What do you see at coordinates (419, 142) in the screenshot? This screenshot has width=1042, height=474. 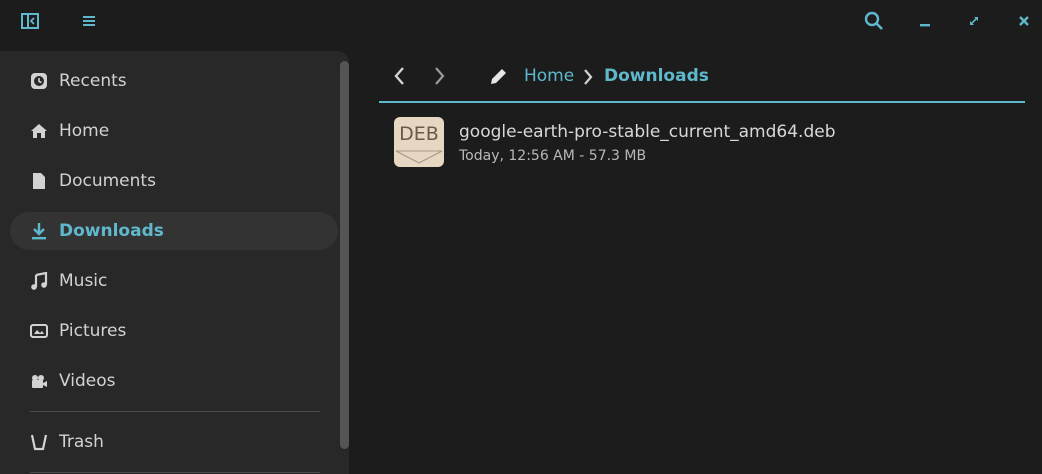 I see `deb-file-icon: DEB` at bounding box center [419, 142].